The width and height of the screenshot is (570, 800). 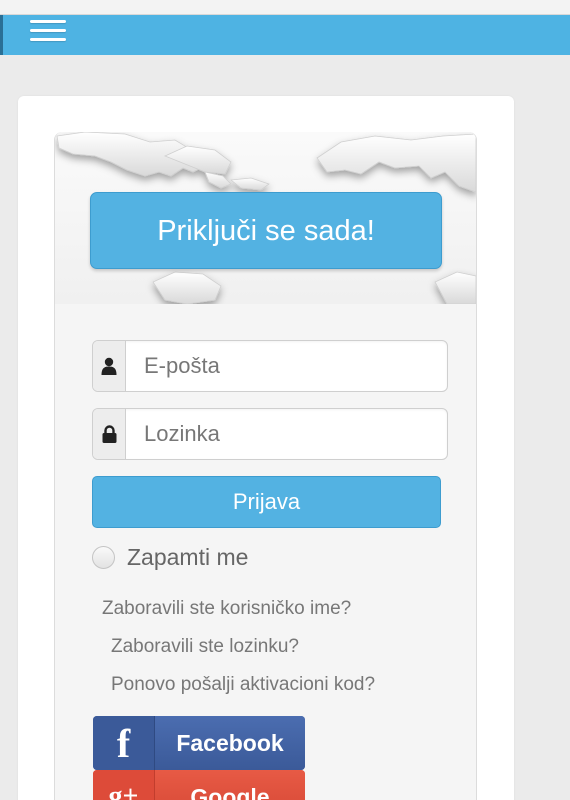 What do you see at coordinates (124, 743) in the screenshot?
I see `facebook-icon: f` at bounding box center [124, 743].